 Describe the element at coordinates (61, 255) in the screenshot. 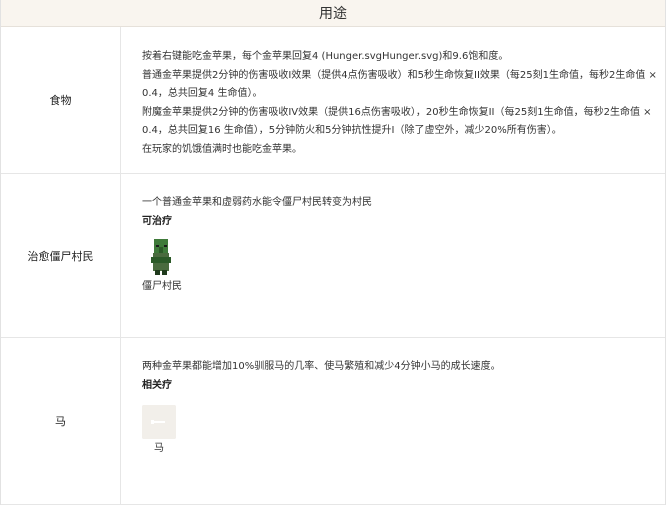

I see `row-label-cure: 治愈僵尸村民` at that location.